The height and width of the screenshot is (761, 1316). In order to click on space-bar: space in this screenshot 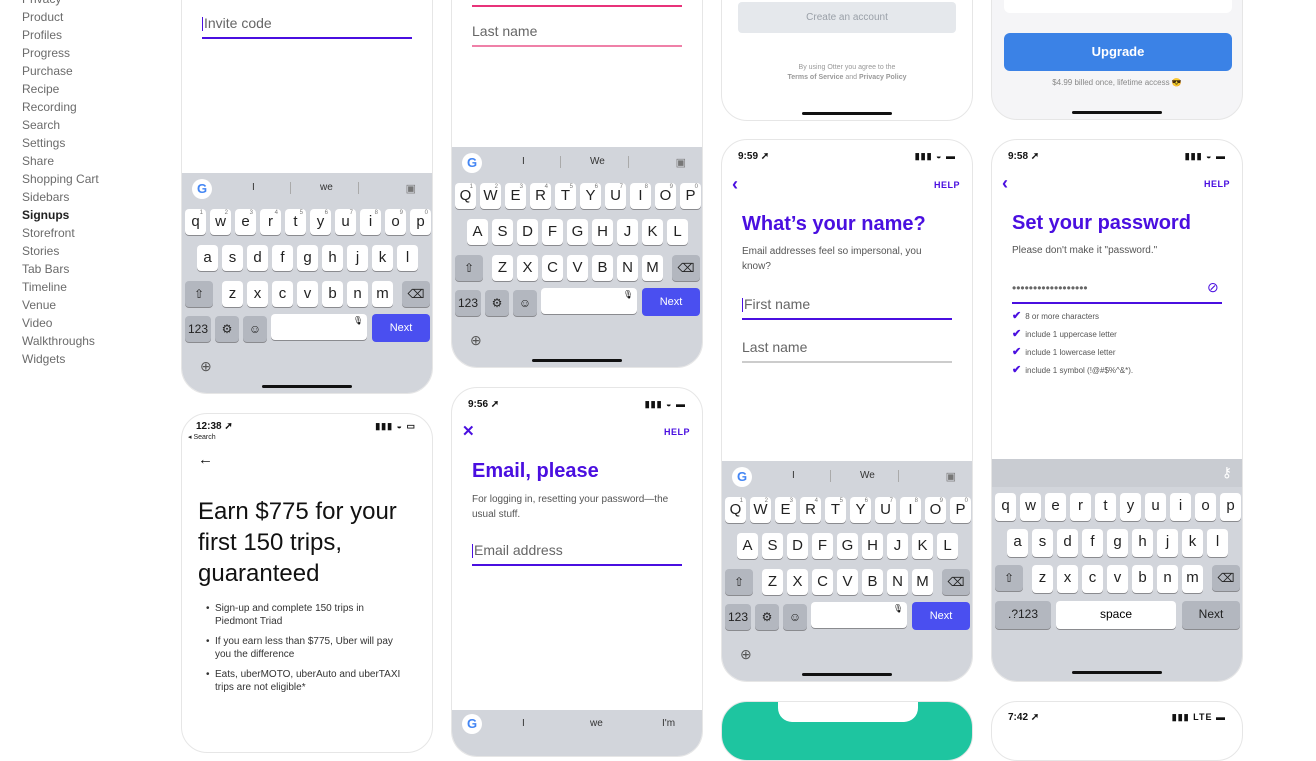, I will do `click(1116, 615)`.